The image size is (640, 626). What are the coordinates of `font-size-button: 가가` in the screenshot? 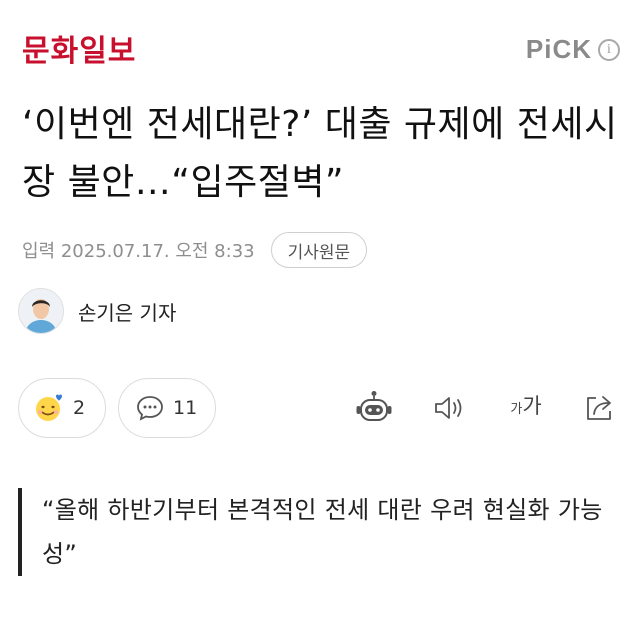 It's located at (526, 408).